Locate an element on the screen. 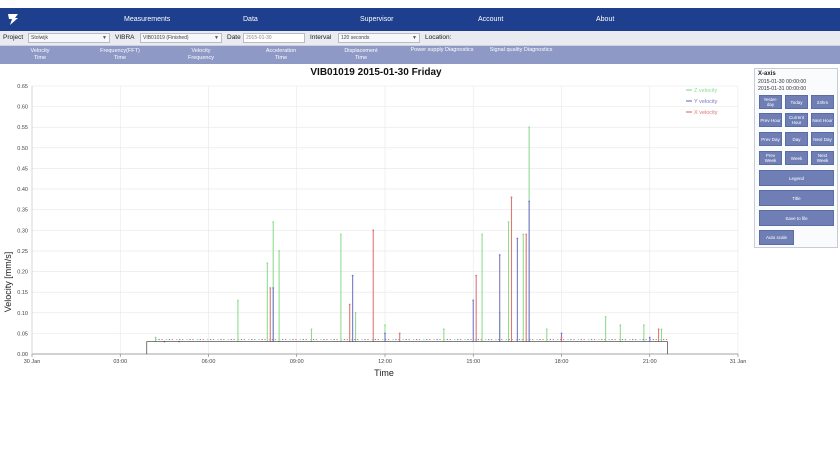 Image resolution: width=840 pixels, height=455 pixels. x-tick-label: 31 Jan is located at coordinates (738, 362).